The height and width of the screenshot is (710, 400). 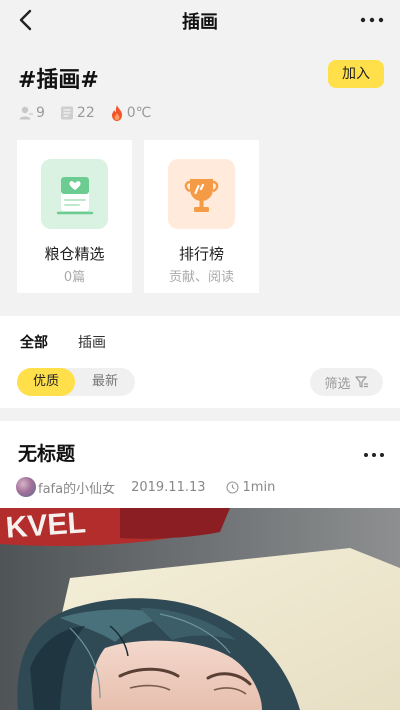 What do you see at coordinates (201, 254) in the screenshot?
I see `card-ranking-title: 排行榜` at bounding box center [201, 254].